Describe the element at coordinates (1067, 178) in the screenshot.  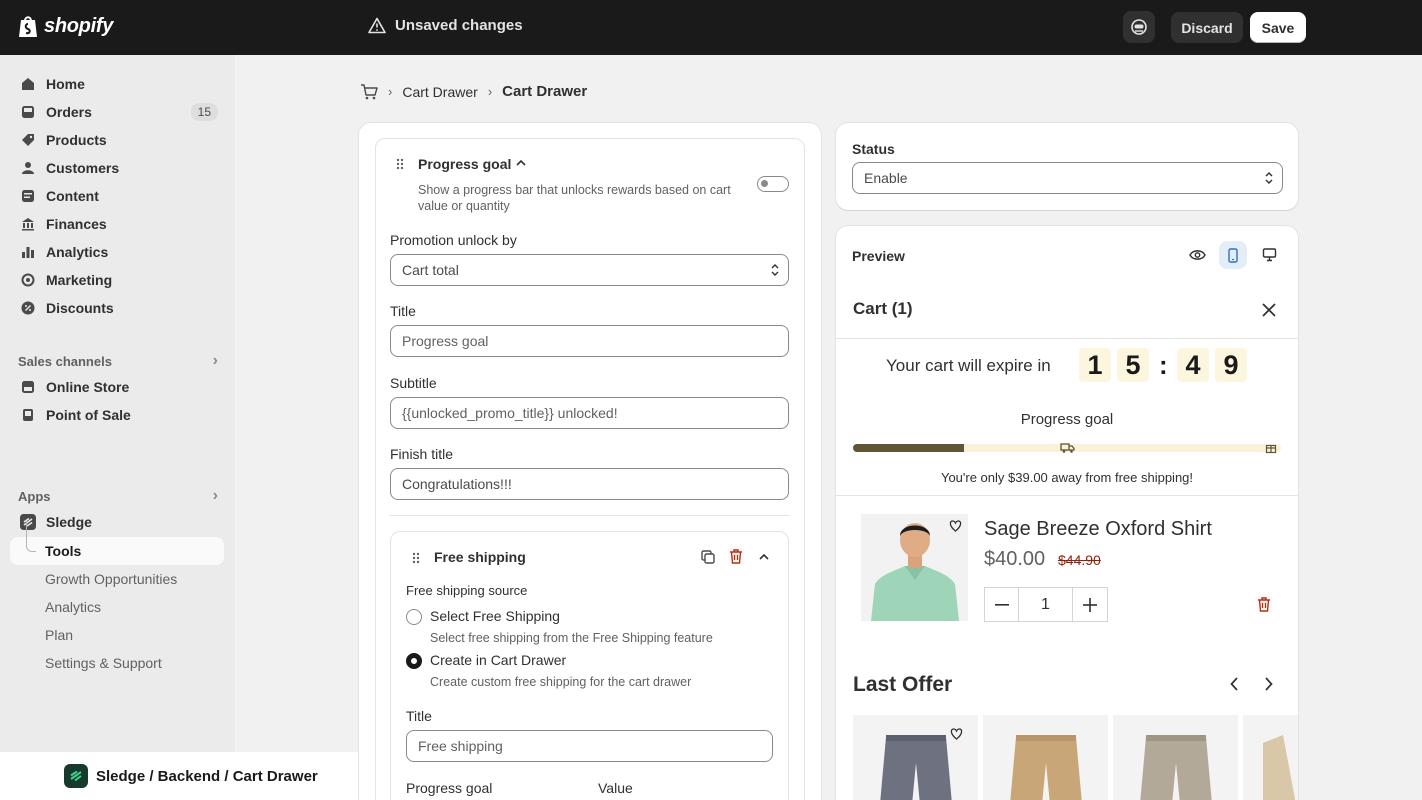
I see `status-select: Enable` at that location.